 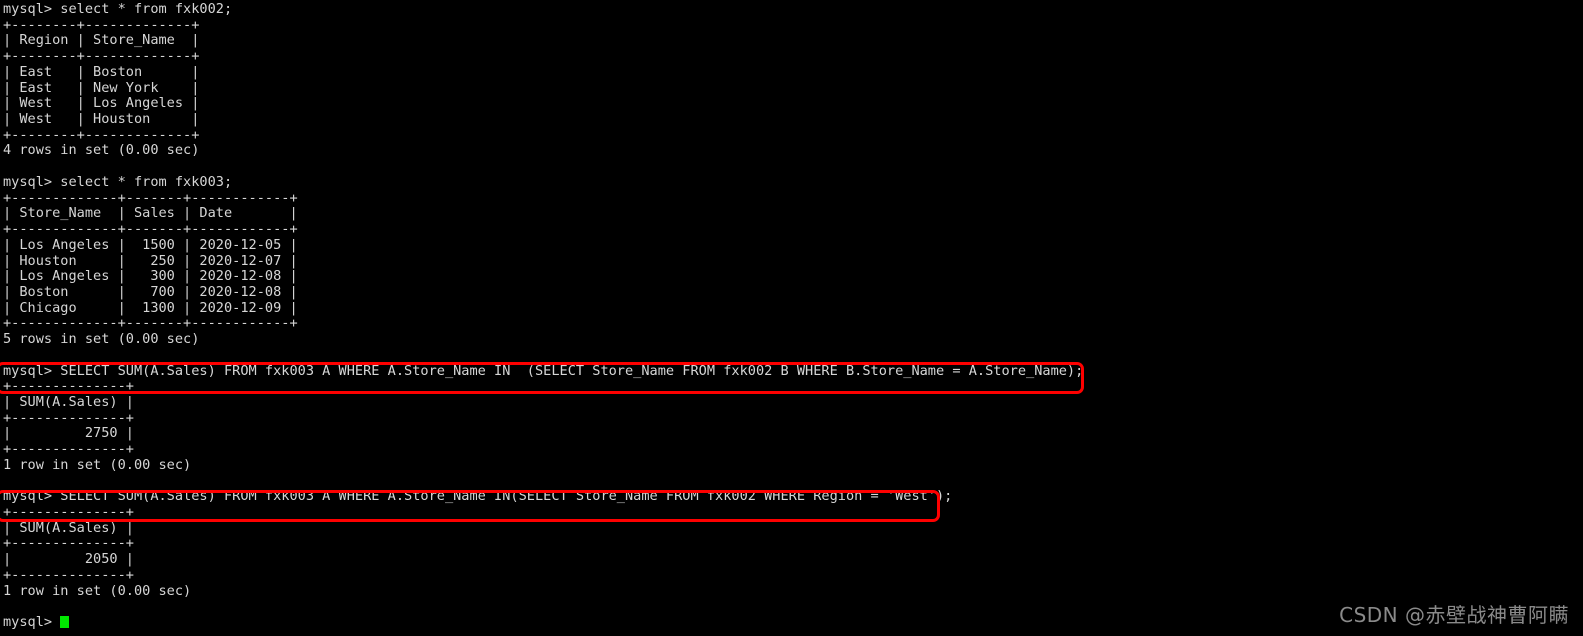 What do you see at coordinates (101, 119) in the screenshot?
I see `terminal-line: | West | Houston |` at bounding box center [101, 119].